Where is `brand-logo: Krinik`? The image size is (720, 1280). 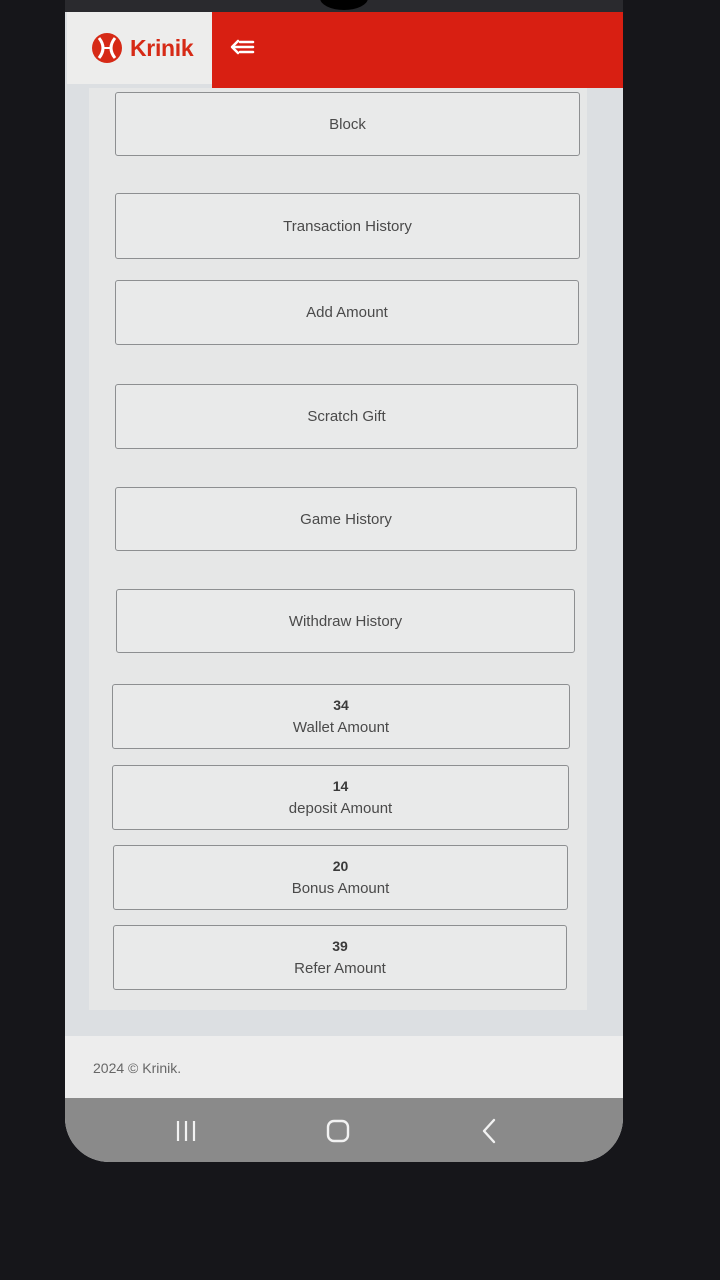 brand-logo: Krinik is located at coordinates (139, 48).